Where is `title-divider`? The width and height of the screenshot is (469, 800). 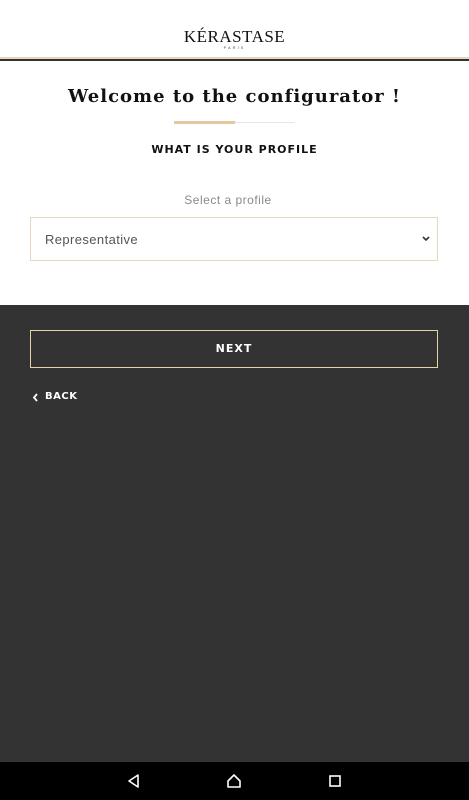
title-divider is located at coordinates (234, 122).